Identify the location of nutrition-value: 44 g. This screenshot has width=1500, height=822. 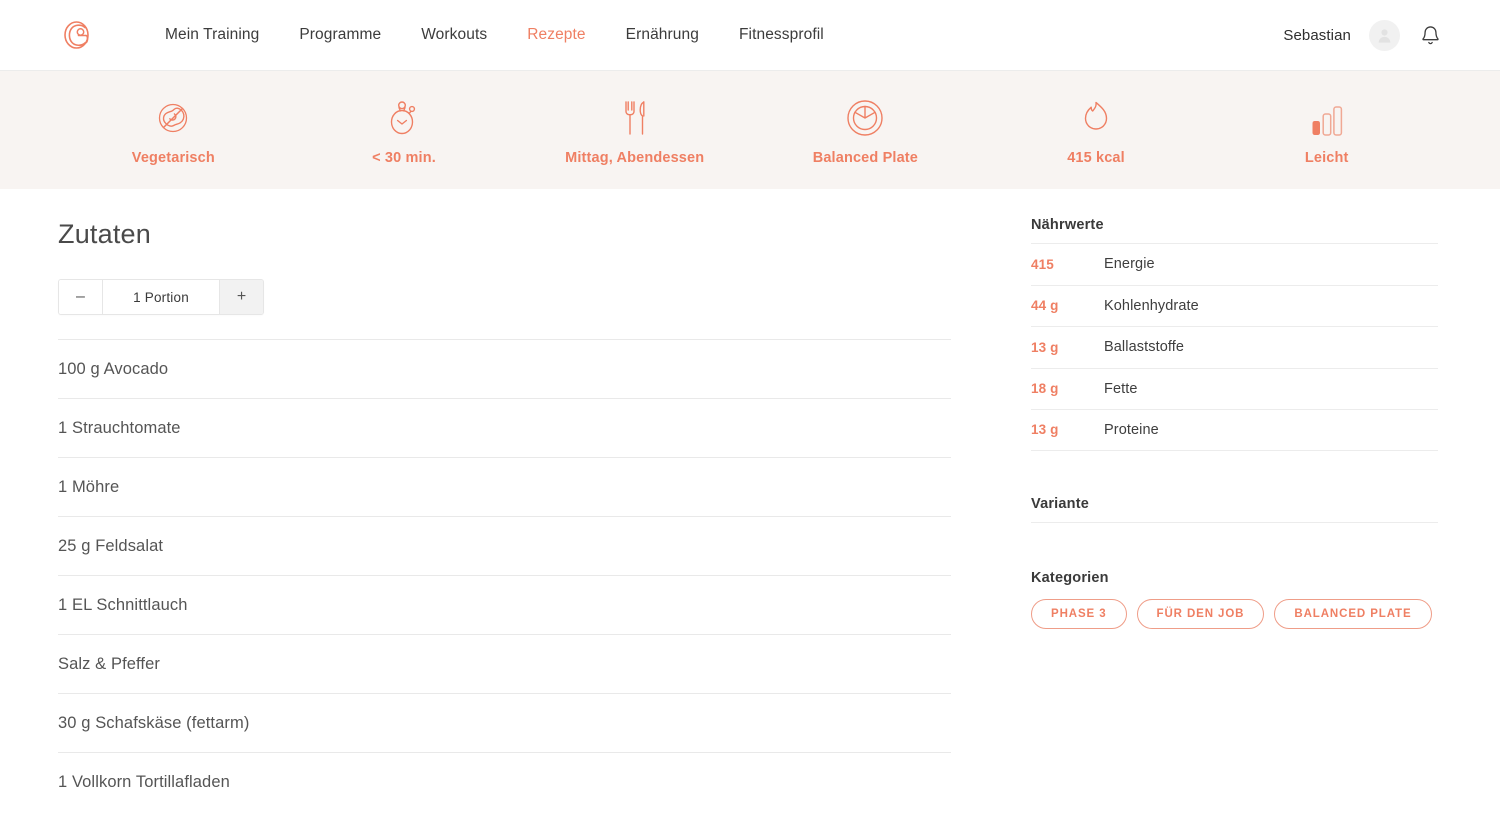
(1045, 306).